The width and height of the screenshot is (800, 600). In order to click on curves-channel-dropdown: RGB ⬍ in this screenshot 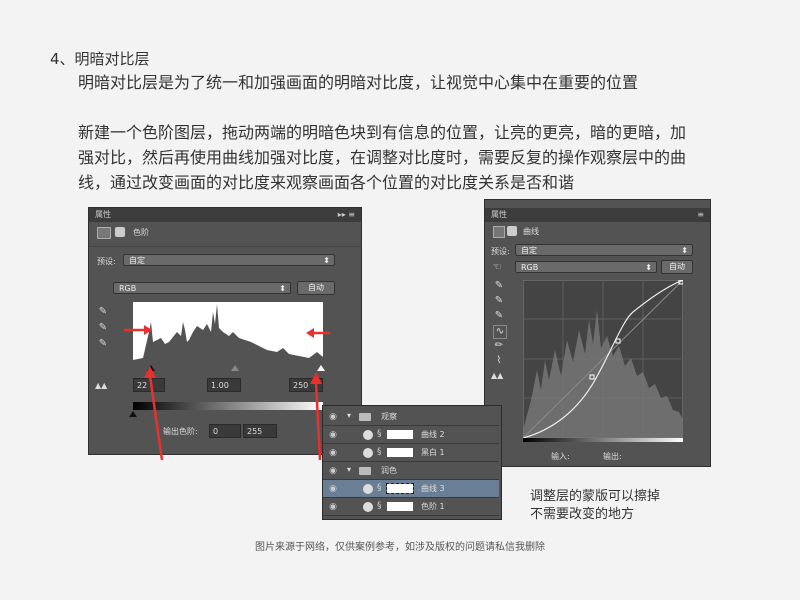, I will do `click(586, 267)`.